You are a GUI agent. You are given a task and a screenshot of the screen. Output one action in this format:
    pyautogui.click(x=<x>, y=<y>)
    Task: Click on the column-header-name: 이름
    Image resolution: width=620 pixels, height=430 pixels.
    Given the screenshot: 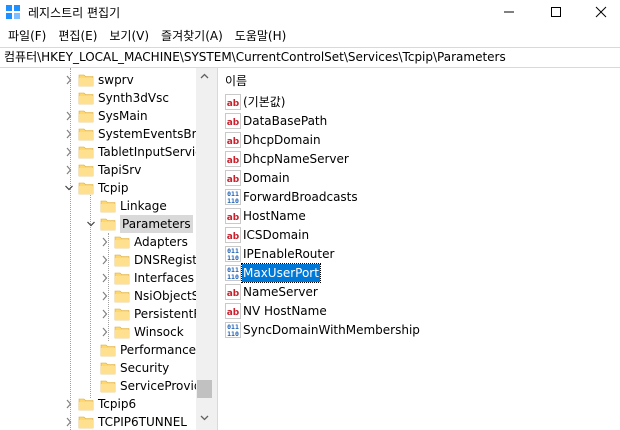 What is the action you would take?
    pyautogui.click(x=236, y=80)
    